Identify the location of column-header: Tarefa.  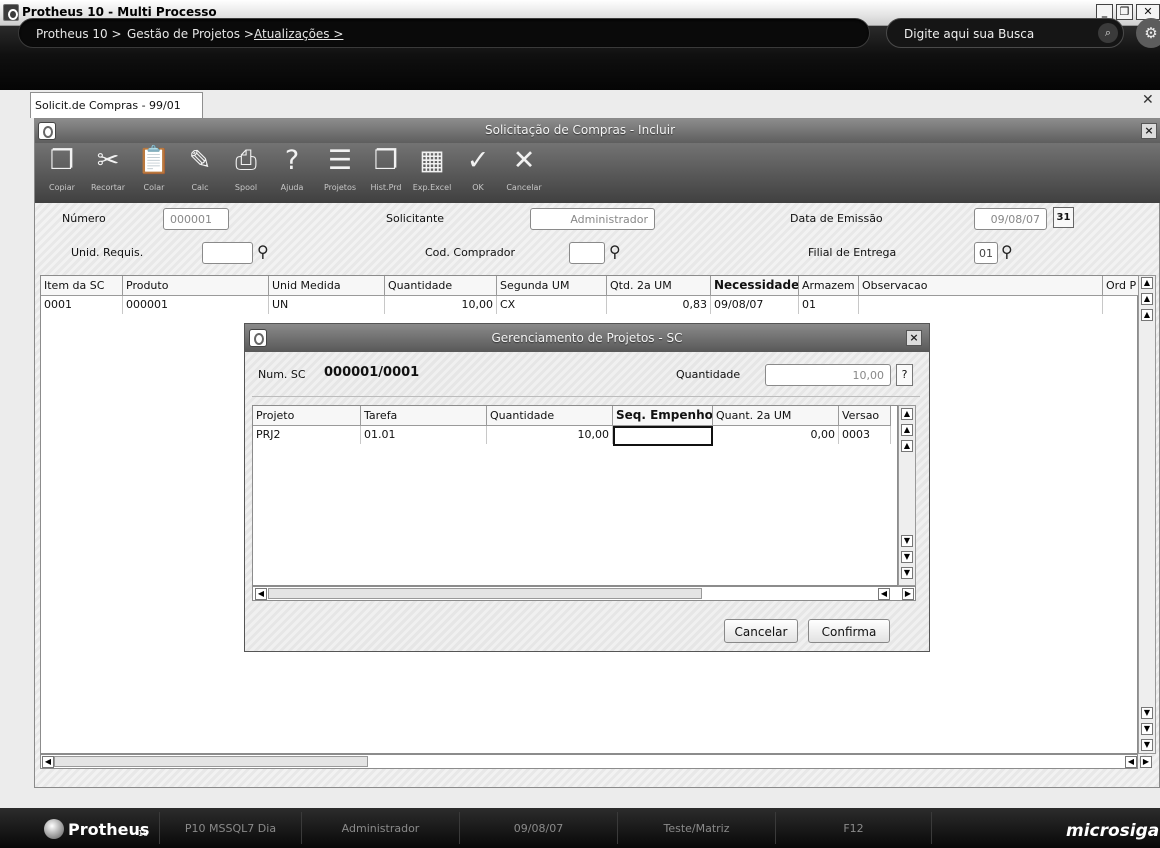
(424, 416).